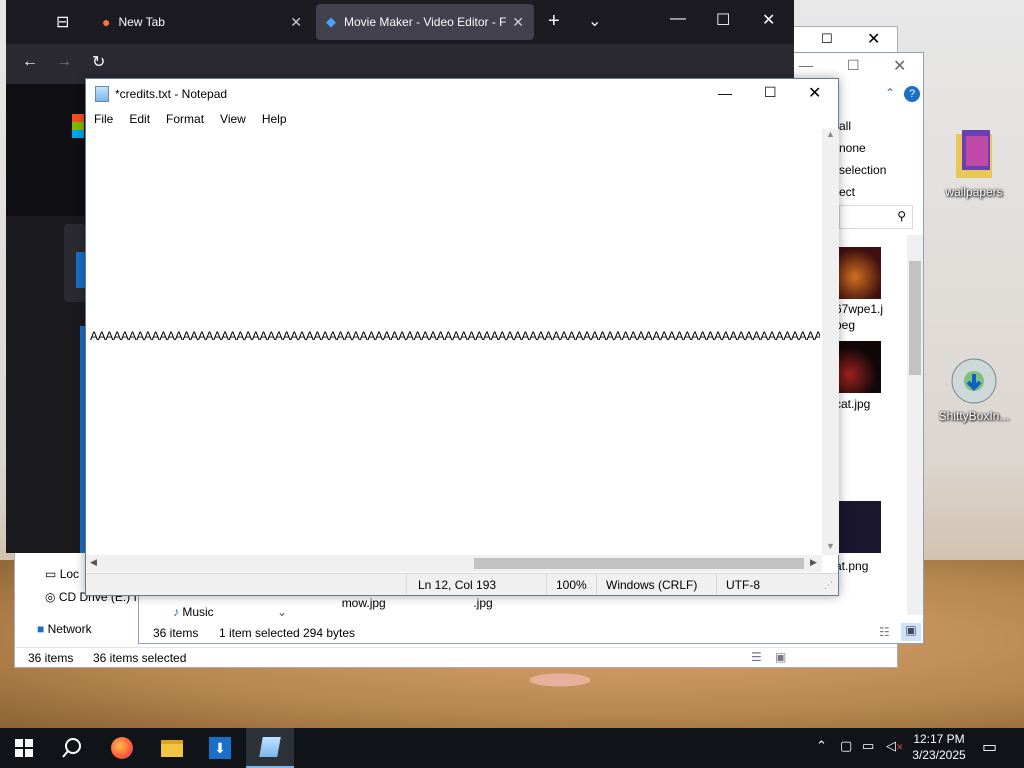 This screenshot has height=768, width=1024. I want to click on search-icon: ⚲, so click(901, 216).